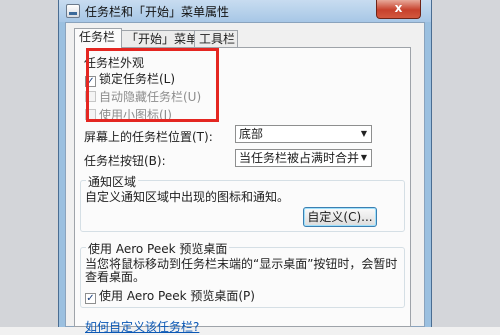 The image size is (500, 335). What do you see at coordinates (466, 163) in the screenshot?
I see `background-right` at bounding box center [466, 163].